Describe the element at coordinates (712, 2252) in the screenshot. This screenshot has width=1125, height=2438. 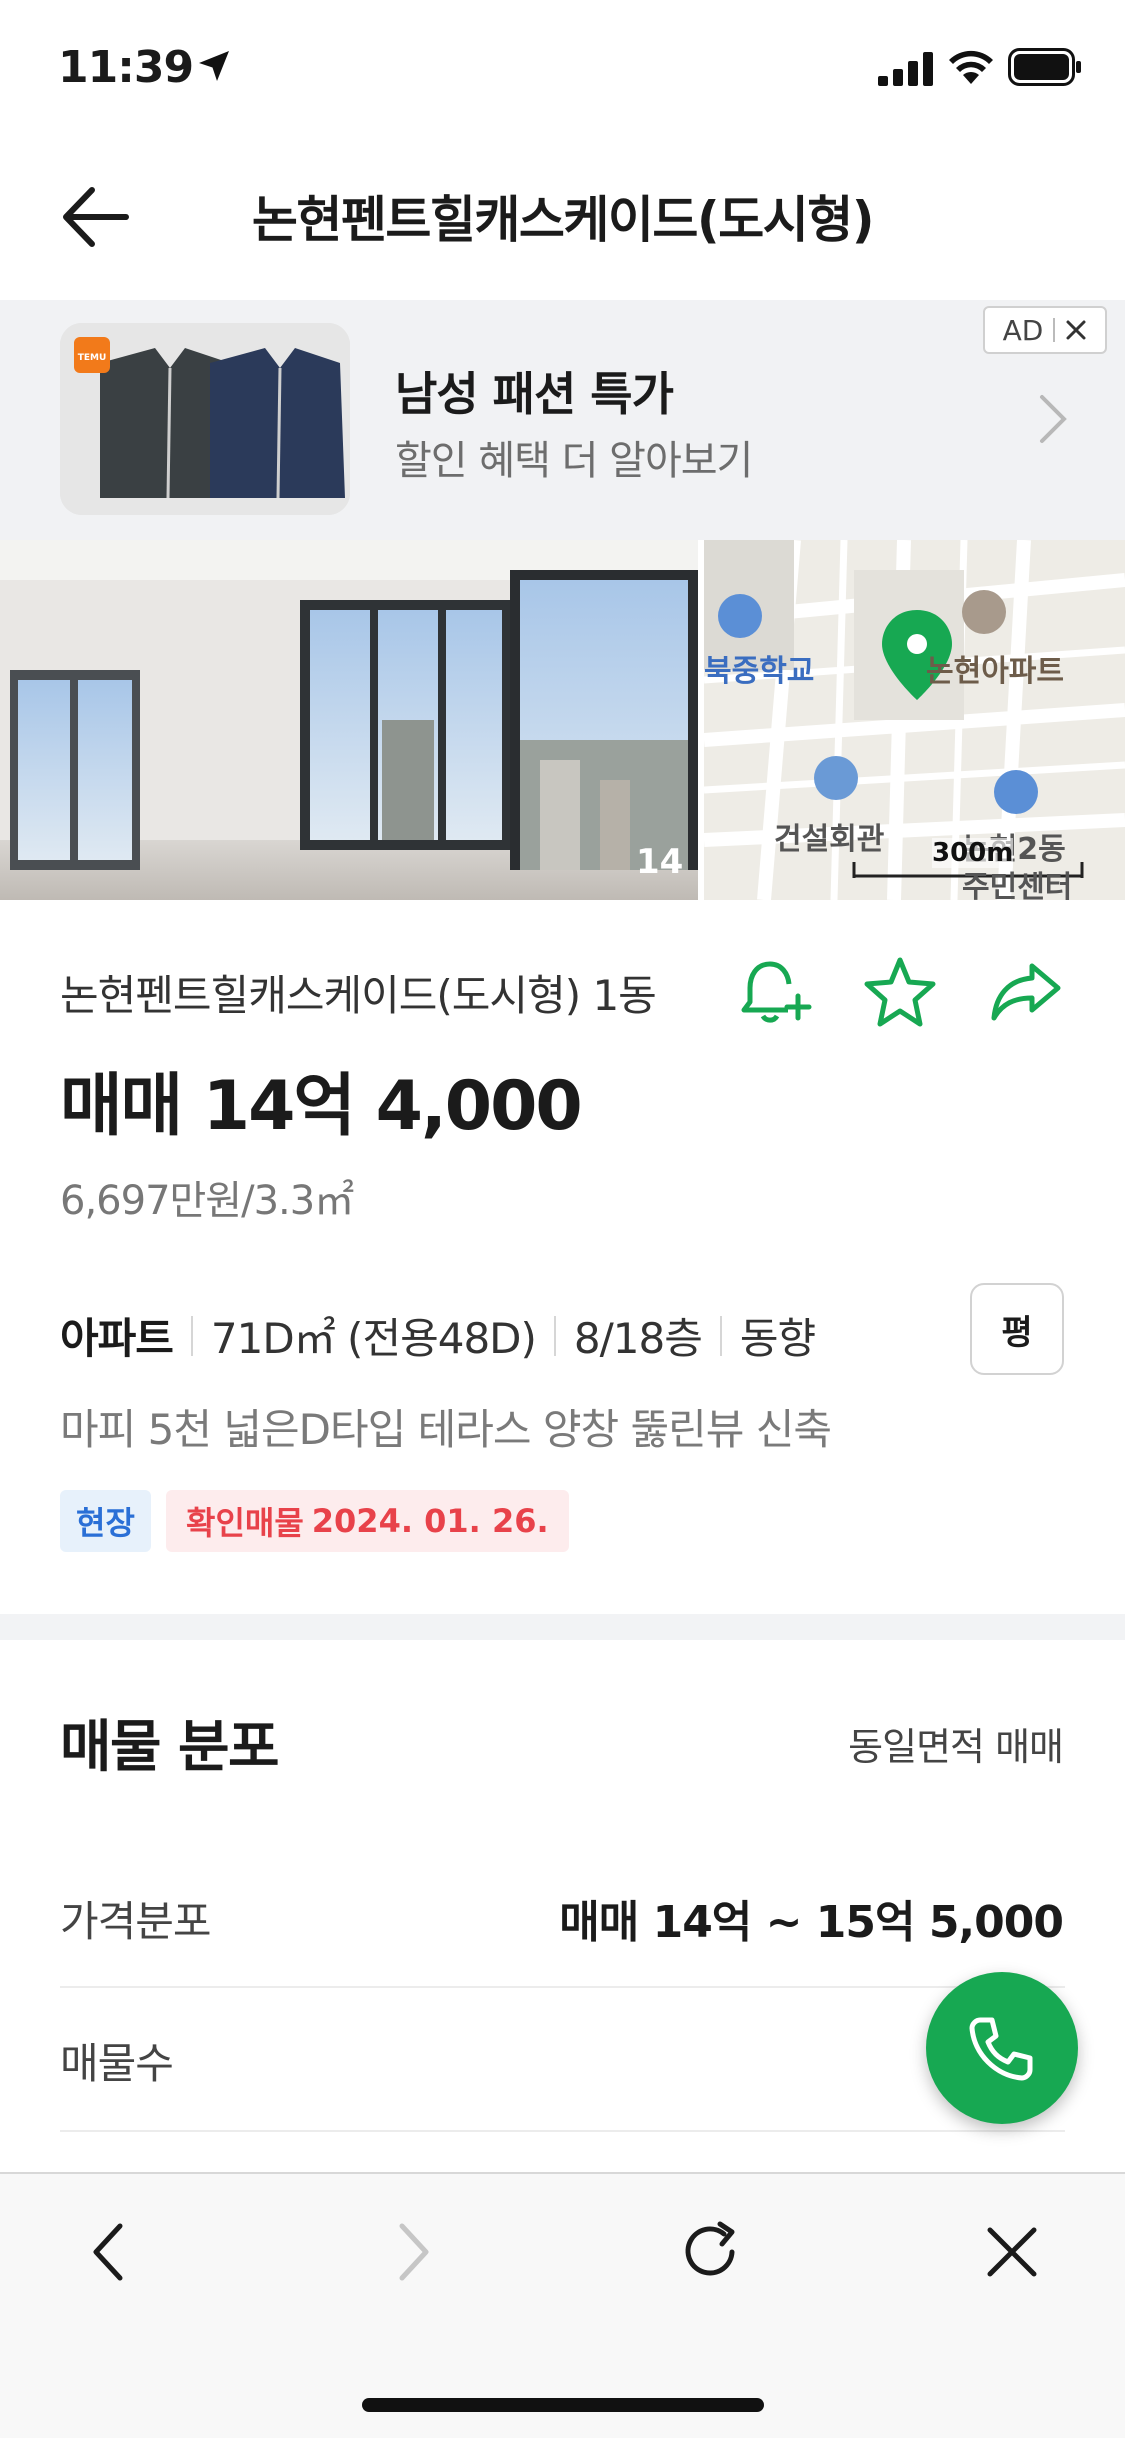
I see `refresh-icon` at that location.